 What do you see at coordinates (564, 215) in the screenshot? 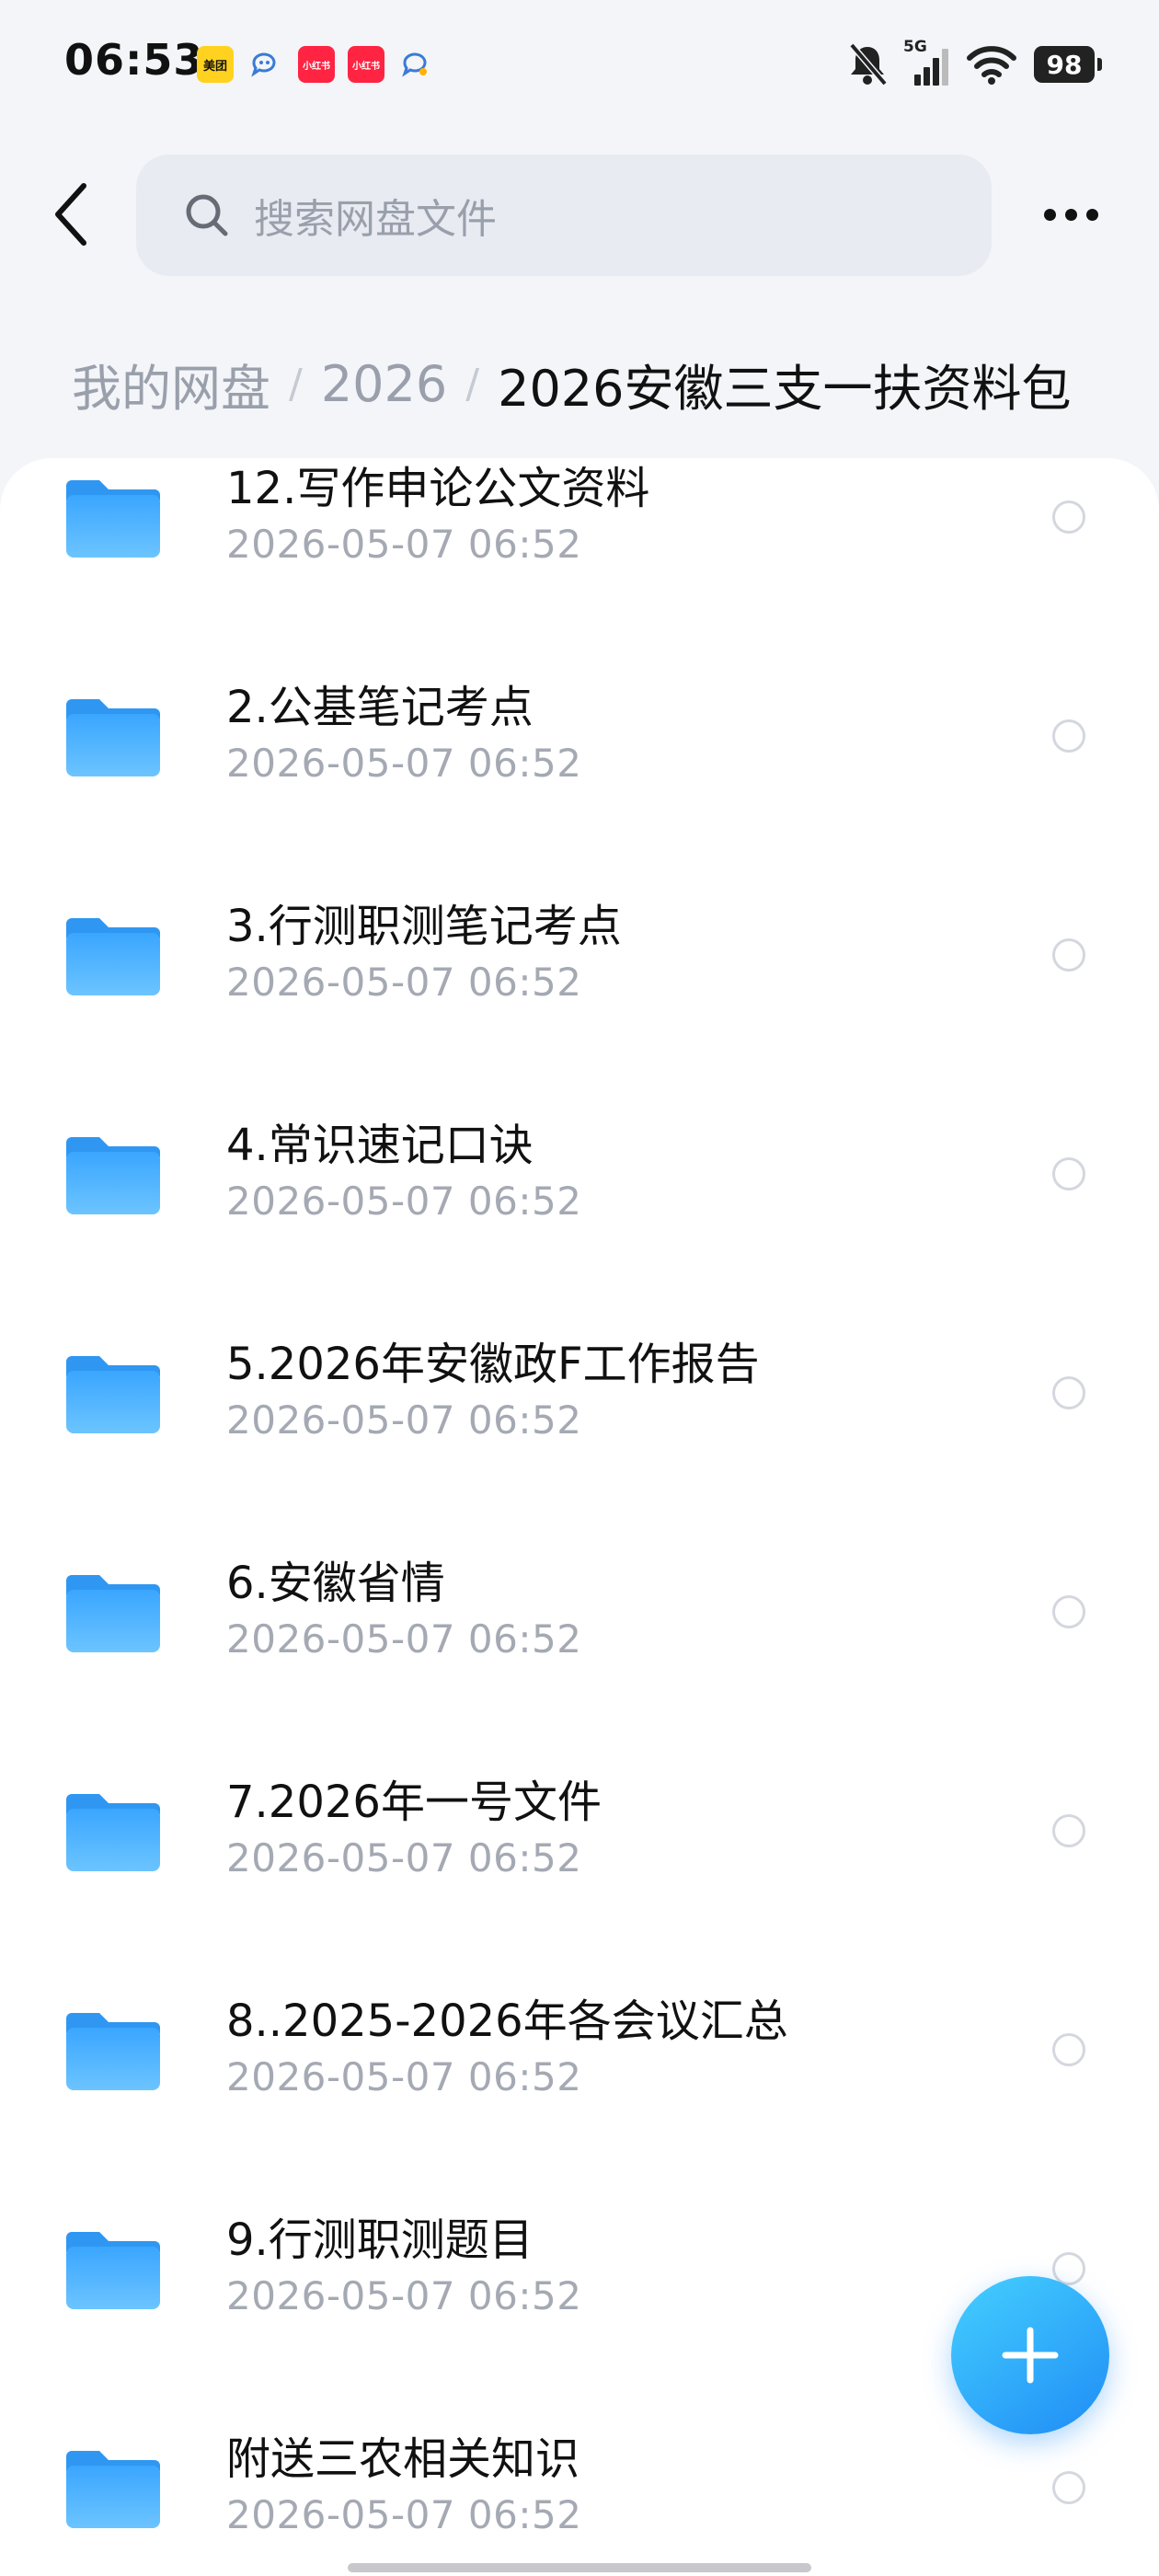
I see `search-input: 搜索网盘文件` at bounding box center [564, 215].